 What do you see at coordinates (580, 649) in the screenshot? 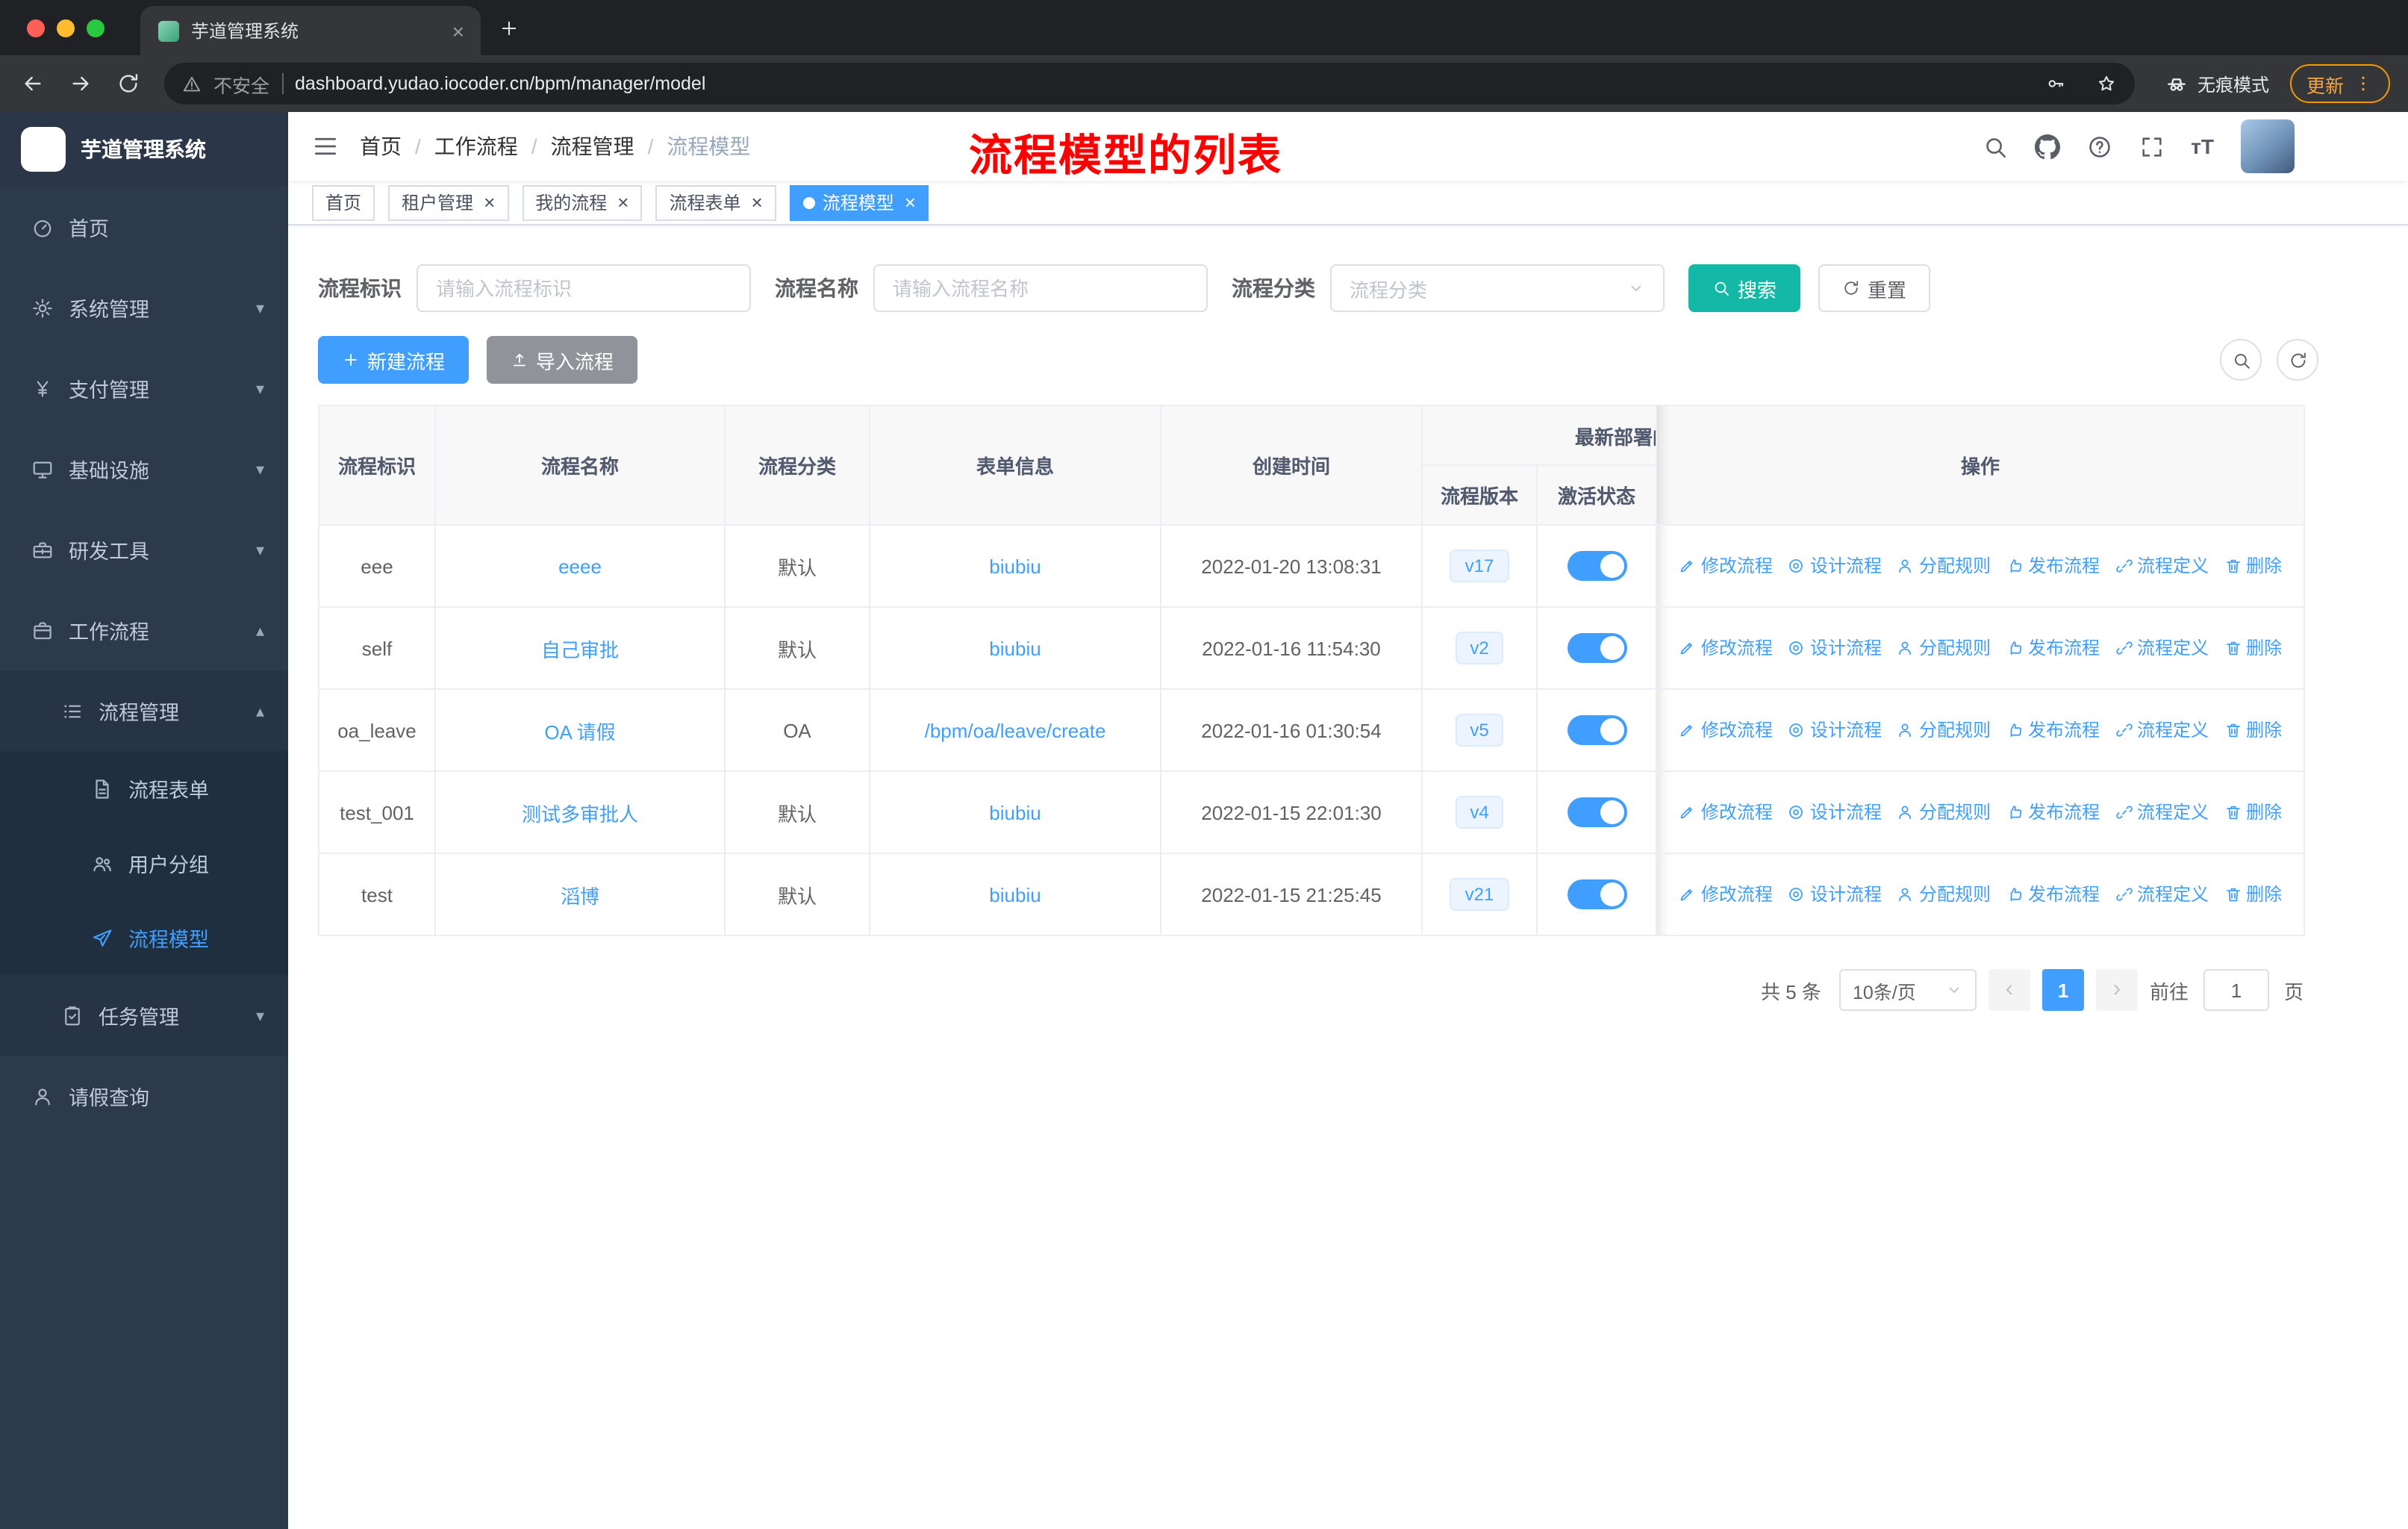
I see `process-name-link: 自己审批` at bounding box center [580, 649].